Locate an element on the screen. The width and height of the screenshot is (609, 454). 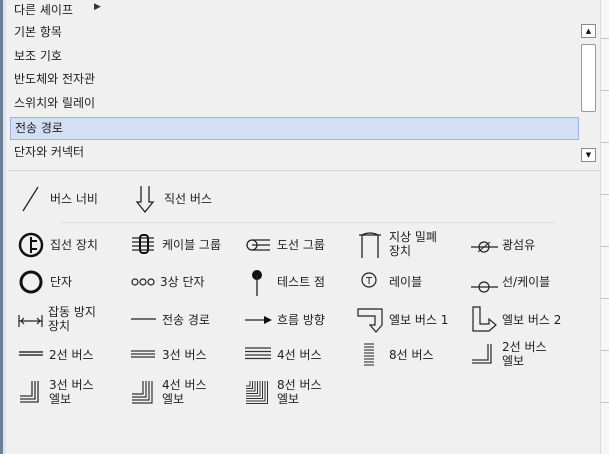
shape-line-cable: 선/케이블 is located at coordinates (520, 284).